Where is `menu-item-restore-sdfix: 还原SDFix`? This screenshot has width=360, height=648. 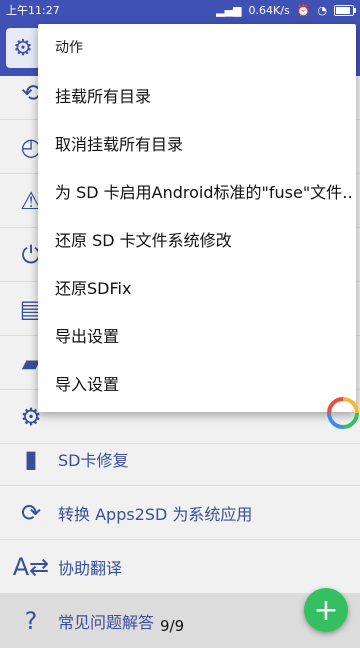
menu-item-restore-sdfix: 还原SDFix is located at coordinates (197, 287).